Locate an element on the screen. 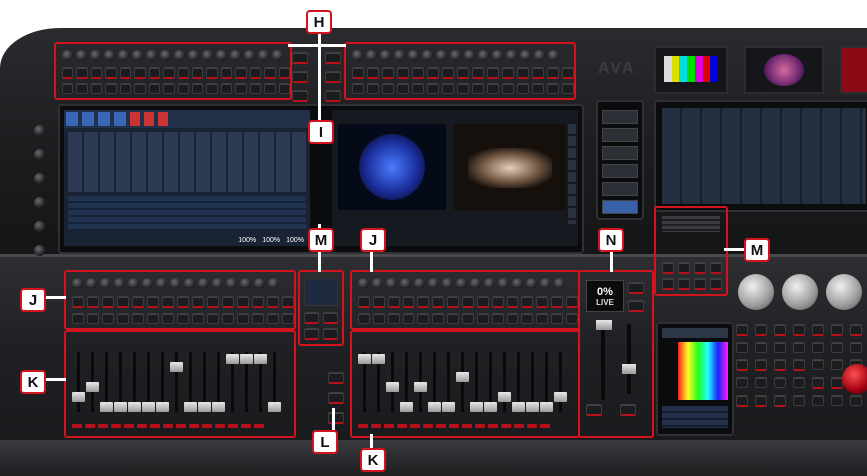  colour-field is located at coordinates (703, 371).